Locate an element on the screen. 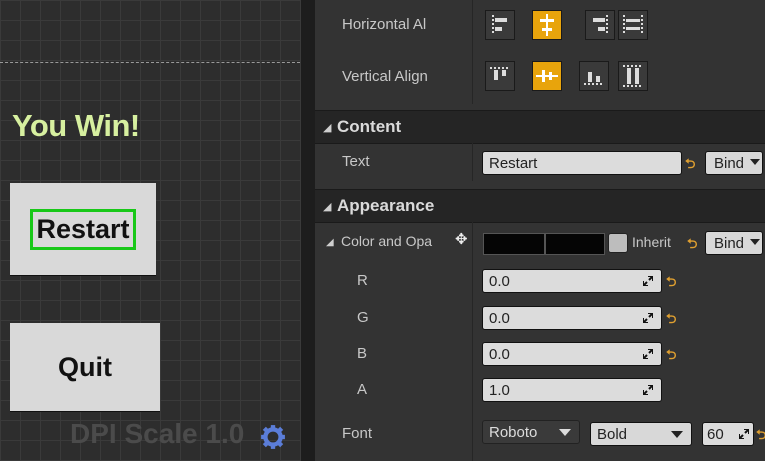 The height and width of the screenshot is (461, 765). align-center-button is located at coordinates (547, 25).